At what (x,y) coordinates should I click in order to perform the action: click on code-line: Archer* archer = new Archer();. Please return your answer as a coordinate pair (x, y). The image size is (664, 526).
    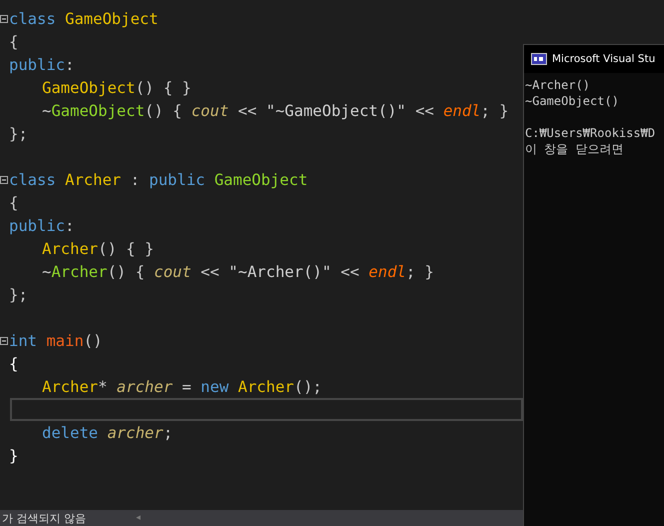
    Looking at the image, I should click on (182, 386).